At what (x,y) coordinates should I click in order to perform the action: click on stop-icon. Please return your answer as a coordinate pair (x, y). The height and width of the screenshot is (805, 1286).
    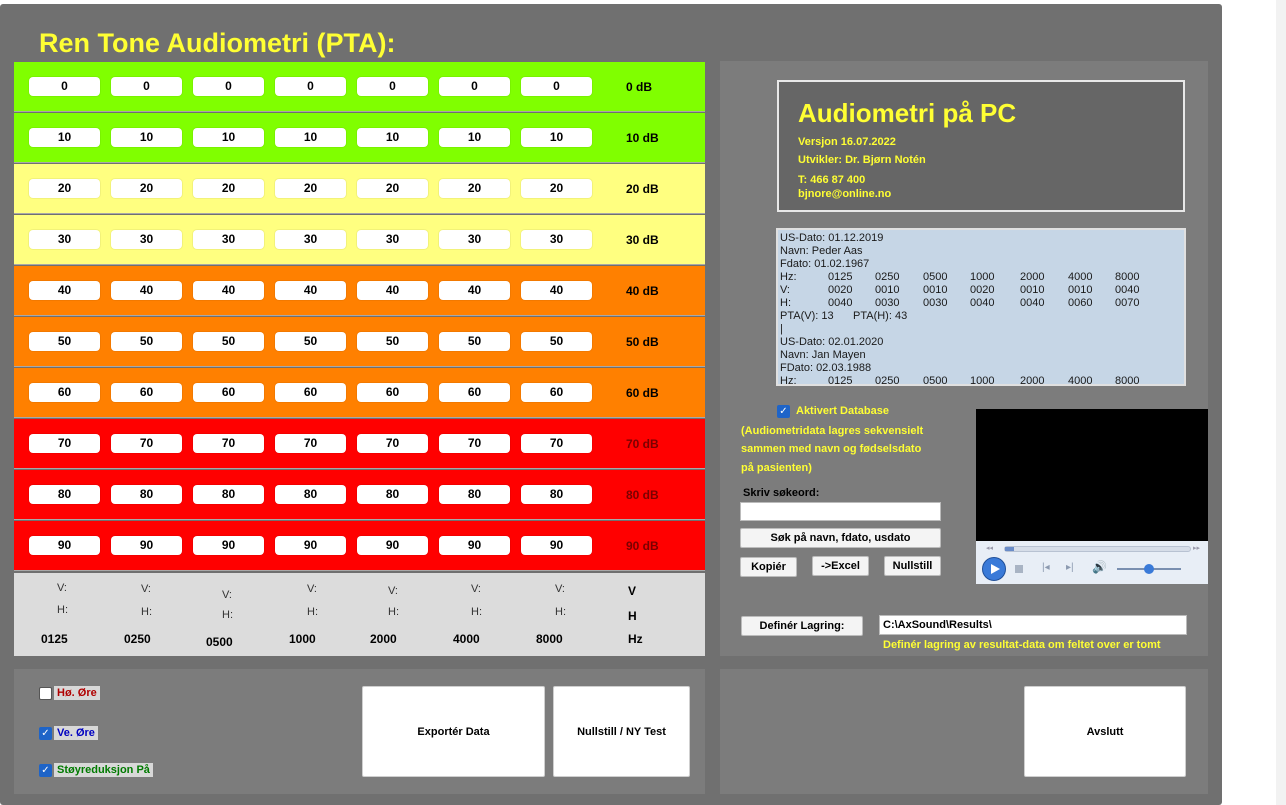
    Looking at the image, I should click on (1019, 569).